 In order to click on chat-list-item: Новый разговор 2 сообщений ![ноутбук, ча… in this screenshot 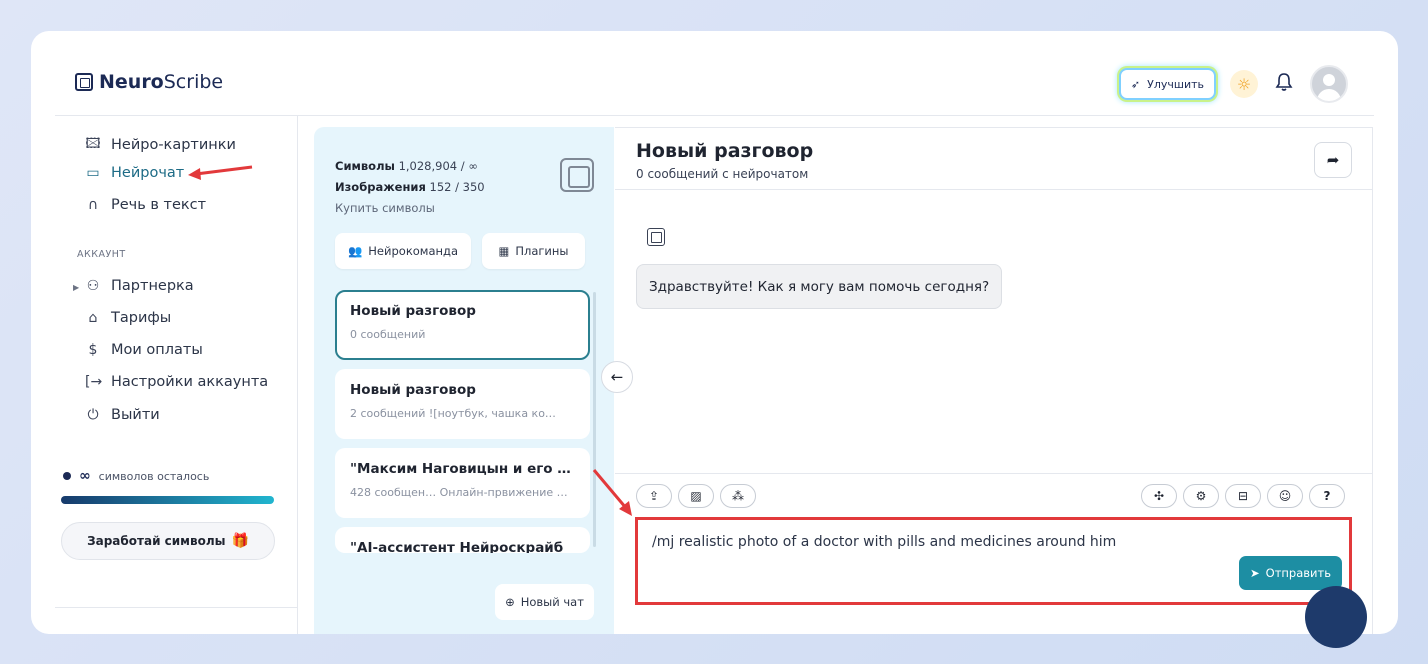, I will do `click(462, 404)`.